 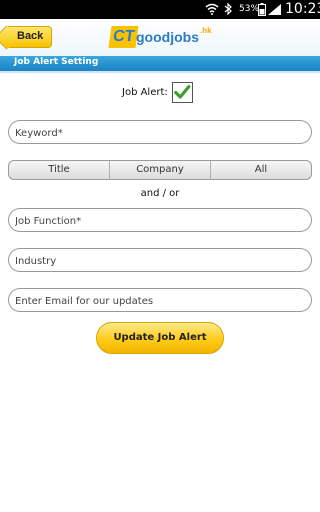 I want to click on checkmark-icon, so click(x=182, y=92).